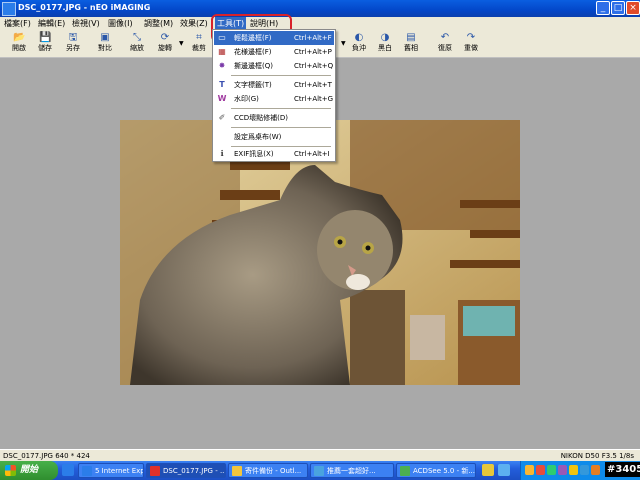  Describe the element at coordinates (488, 470) in the screenshot. I see `language-bar-icon` at that location.